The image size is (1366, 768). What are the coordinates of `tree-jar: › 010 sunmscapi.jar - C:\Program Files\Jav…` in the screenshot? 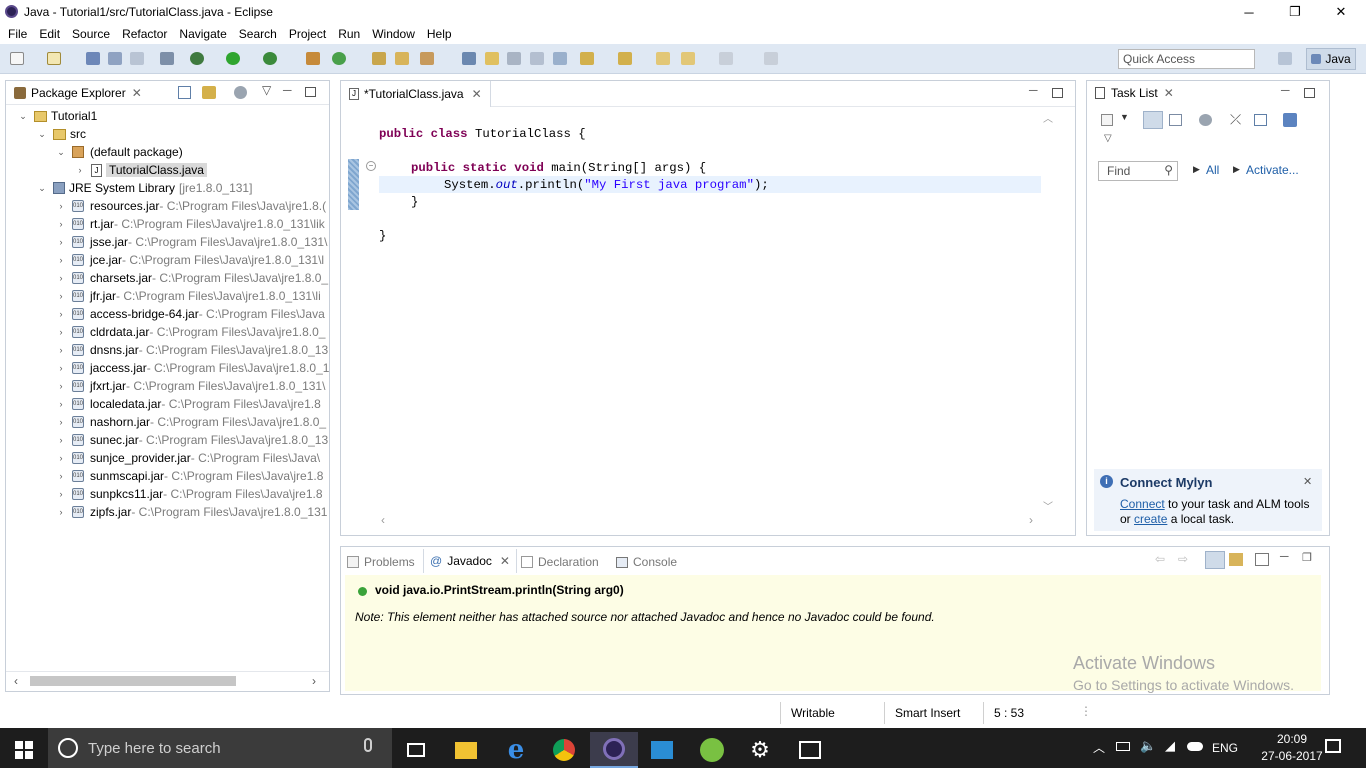 It's located at (165, 476).